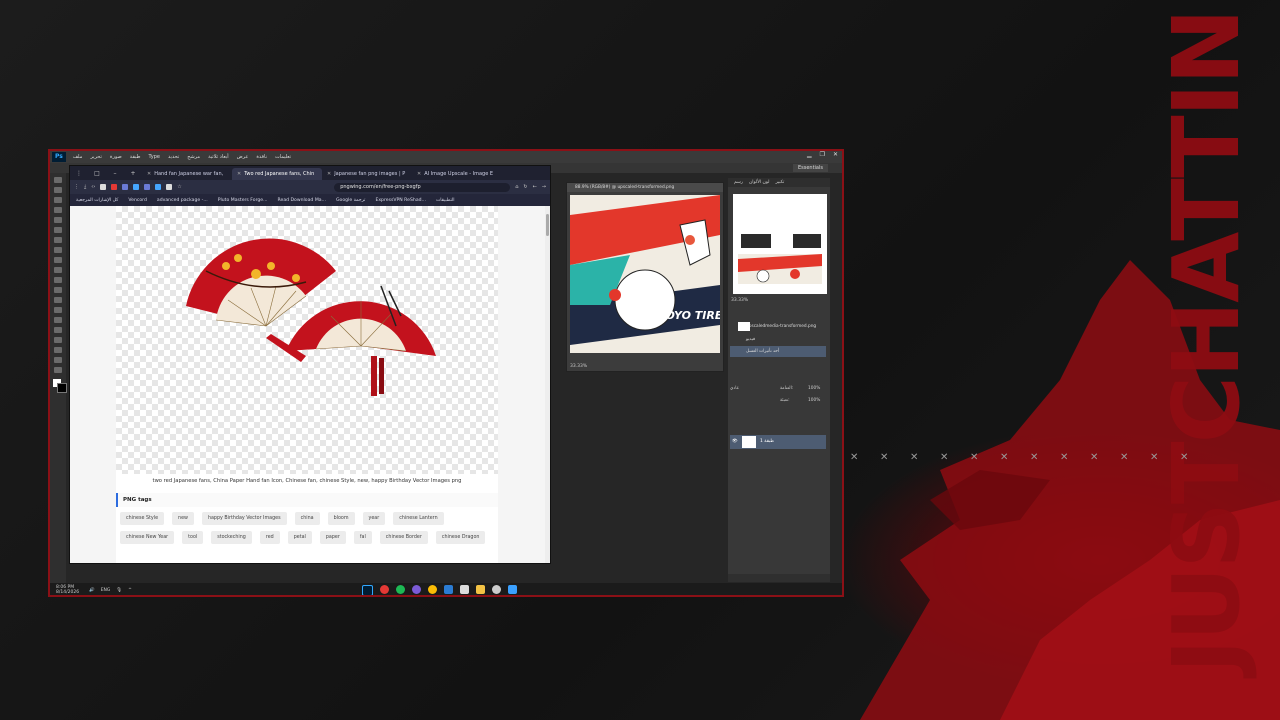 This screenshot has height=720, width=1280. What do you see at coordinates (512, 589) in the screenshot?
I see `start-icon` at bounding box center [512, 589].